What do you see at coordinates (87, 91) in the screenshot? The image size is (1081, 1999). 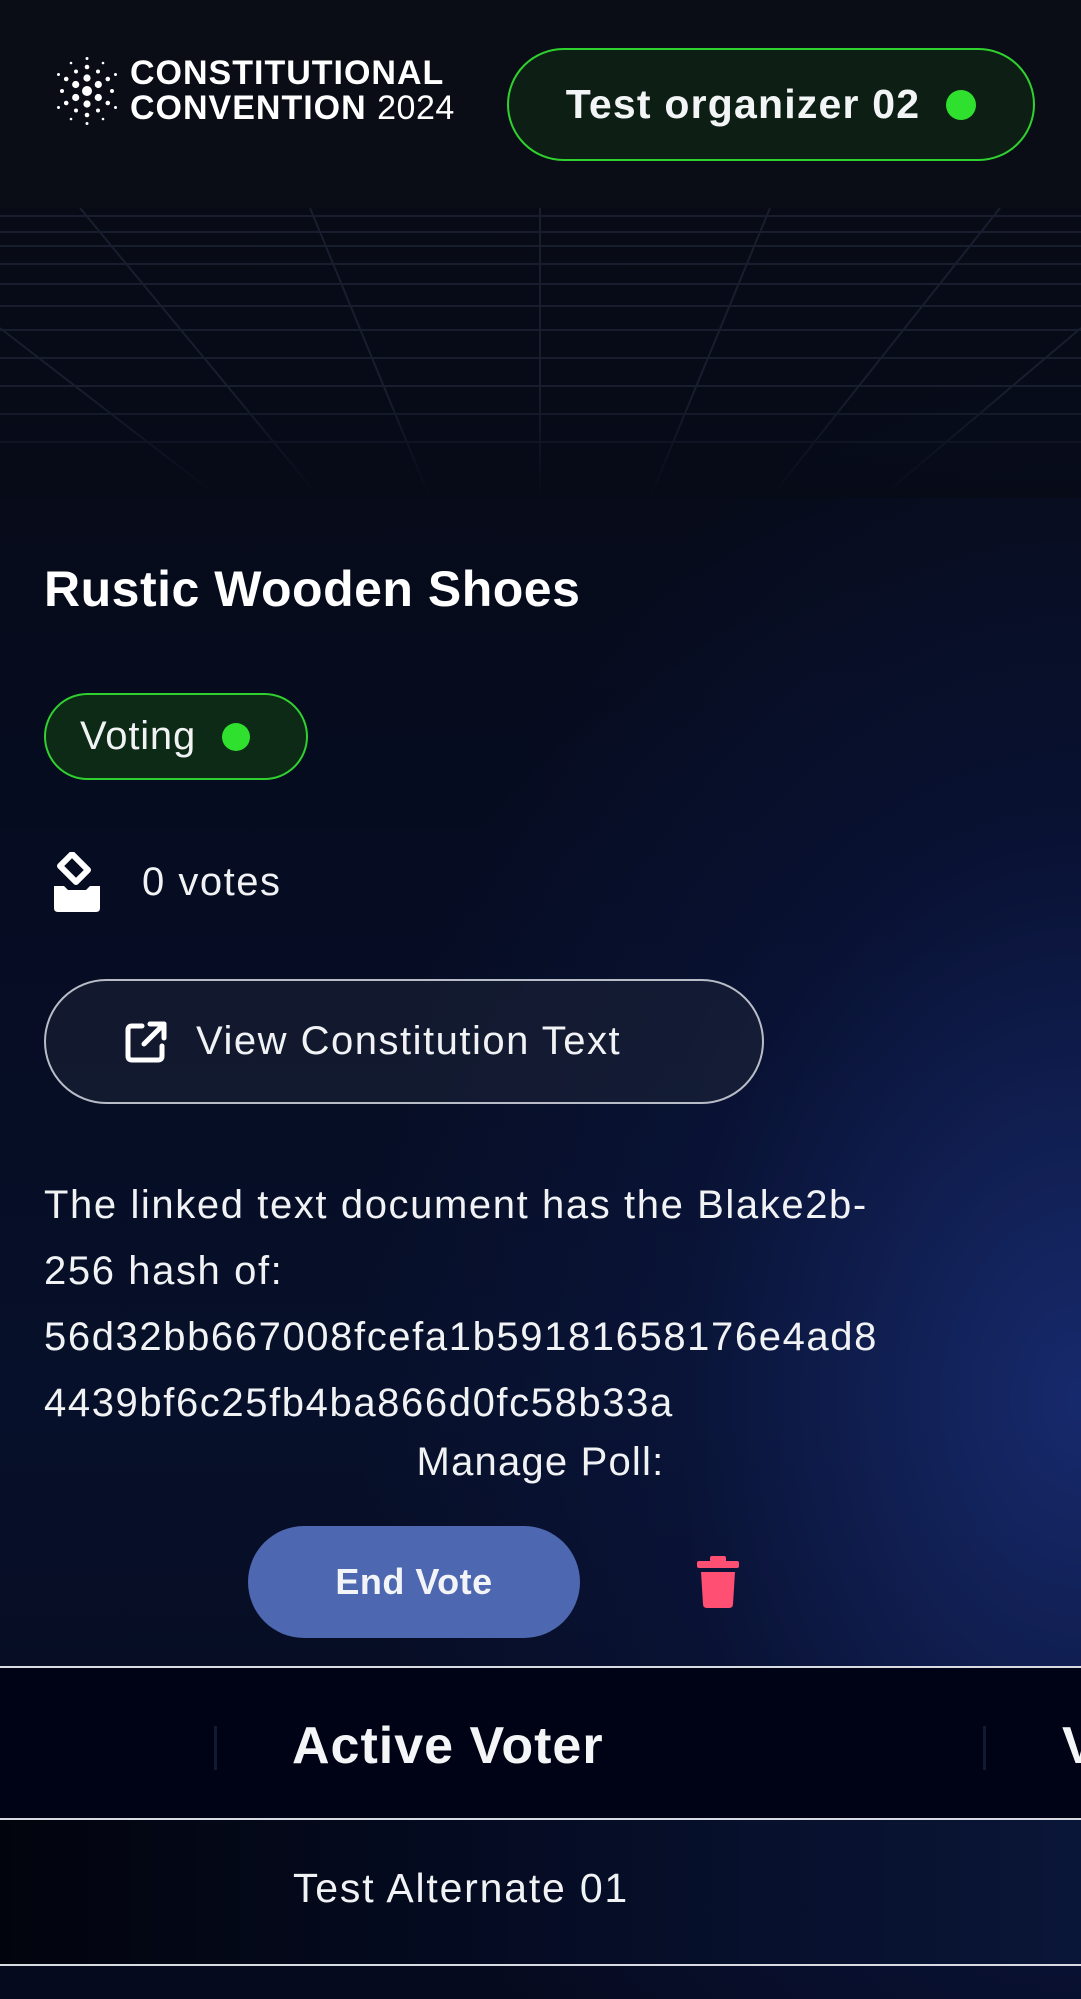 I see `cardano-logo-icon` at bounding box center [87, 91].